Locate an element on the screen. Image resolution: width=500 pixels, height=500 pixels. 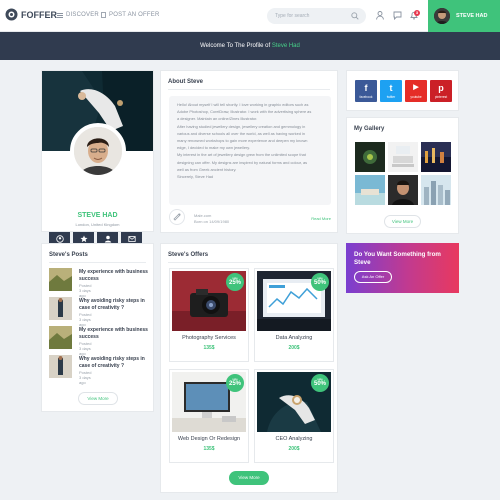
offer-name: Web Design Or Redesign is located at coordinates (209, 439).